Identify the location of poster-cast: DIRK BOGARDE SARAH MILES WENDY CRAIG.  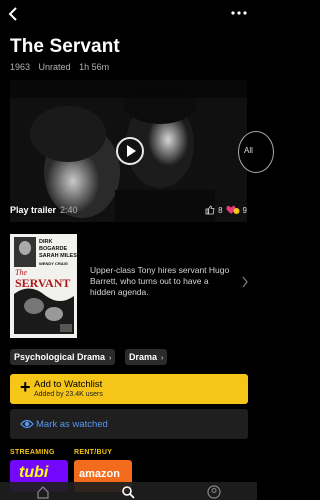
(58, 253).